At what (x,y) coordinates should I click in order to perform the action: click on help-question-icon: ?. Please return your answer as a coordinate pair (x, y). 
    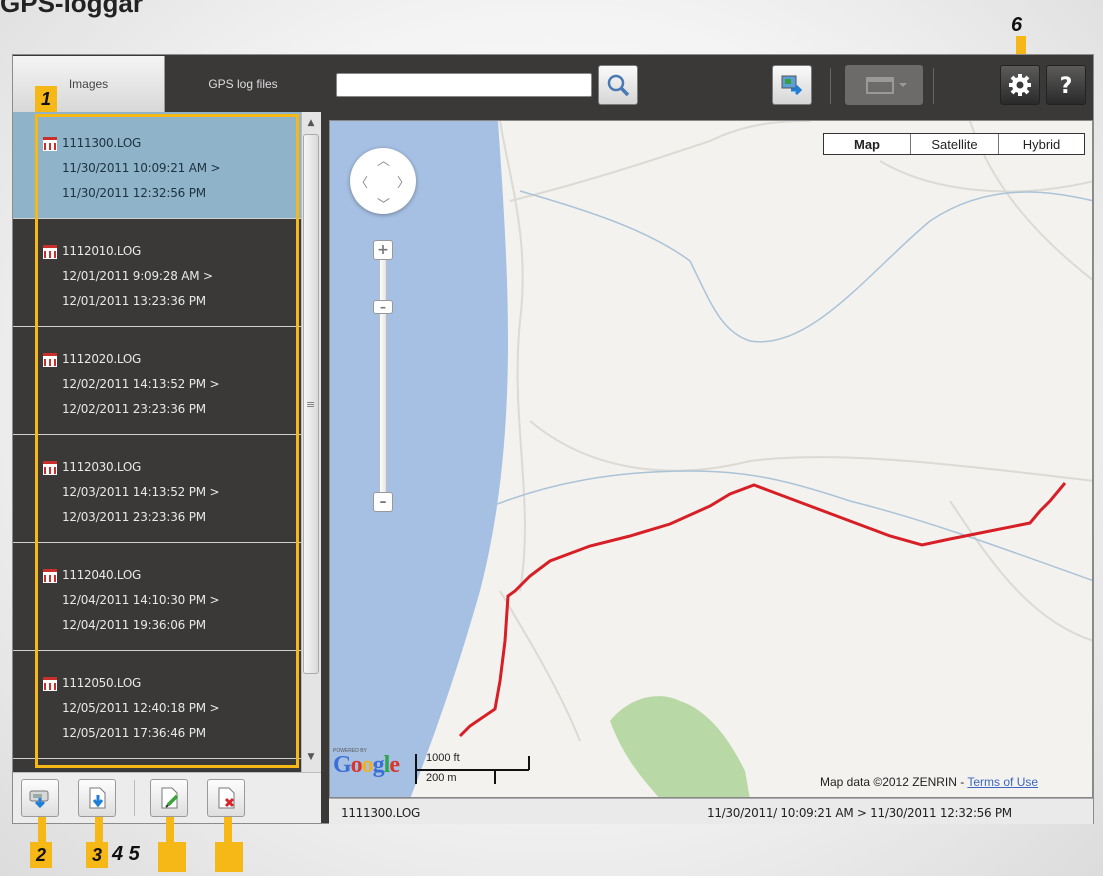
    Looking at the image, I should click on (1066, 86).